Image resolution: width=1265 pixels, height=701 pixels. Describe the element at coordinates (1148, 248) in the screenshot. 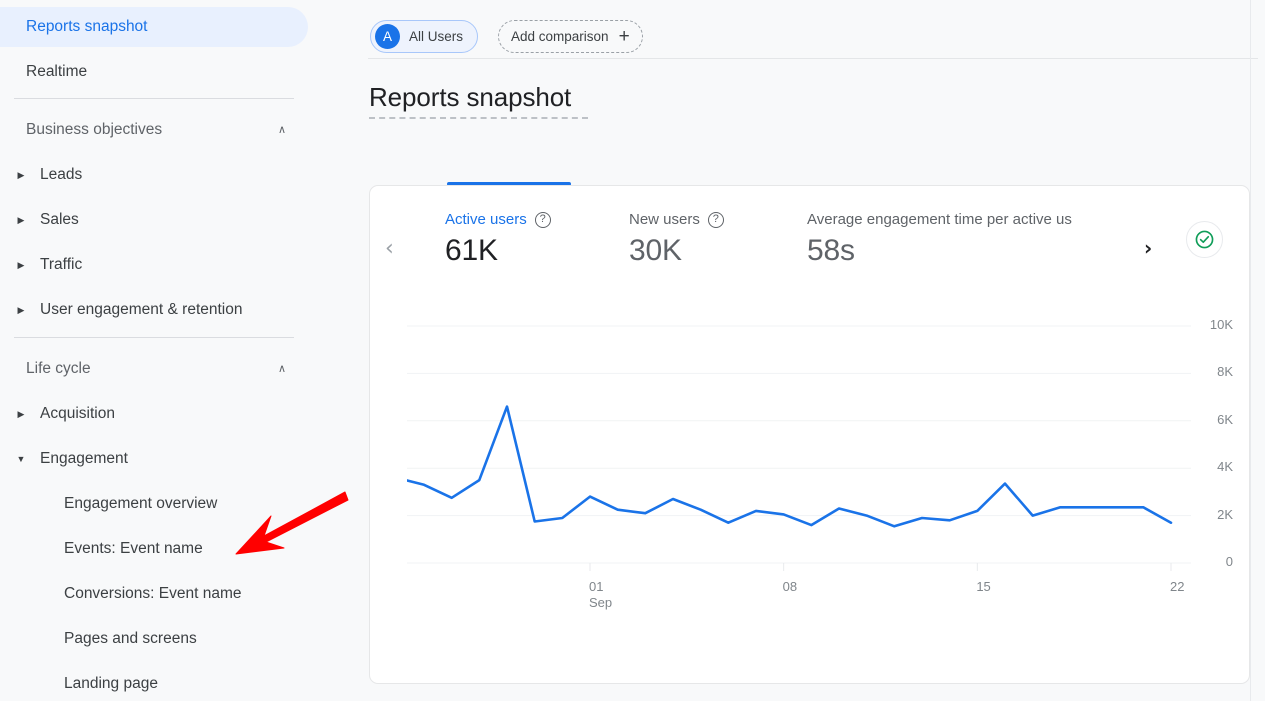

I see `metric-next-button: ›` at that location.